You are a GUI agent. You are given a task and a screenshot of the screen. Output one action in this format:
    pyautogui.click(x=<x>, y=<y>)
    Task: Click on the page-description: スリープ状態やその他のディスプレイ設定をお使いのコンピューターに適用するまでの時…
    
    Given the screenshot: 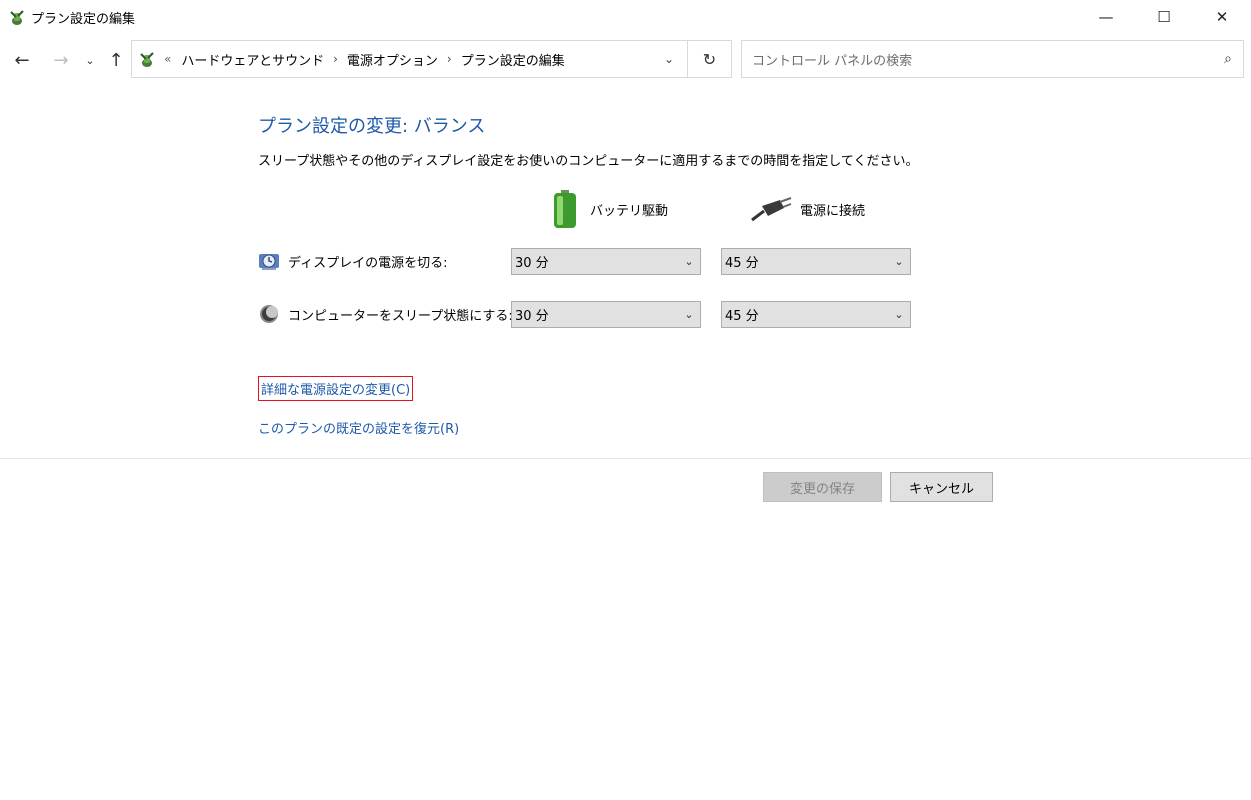 What is the action you would take?
    pyautogui.click(x=588, y=161)
    